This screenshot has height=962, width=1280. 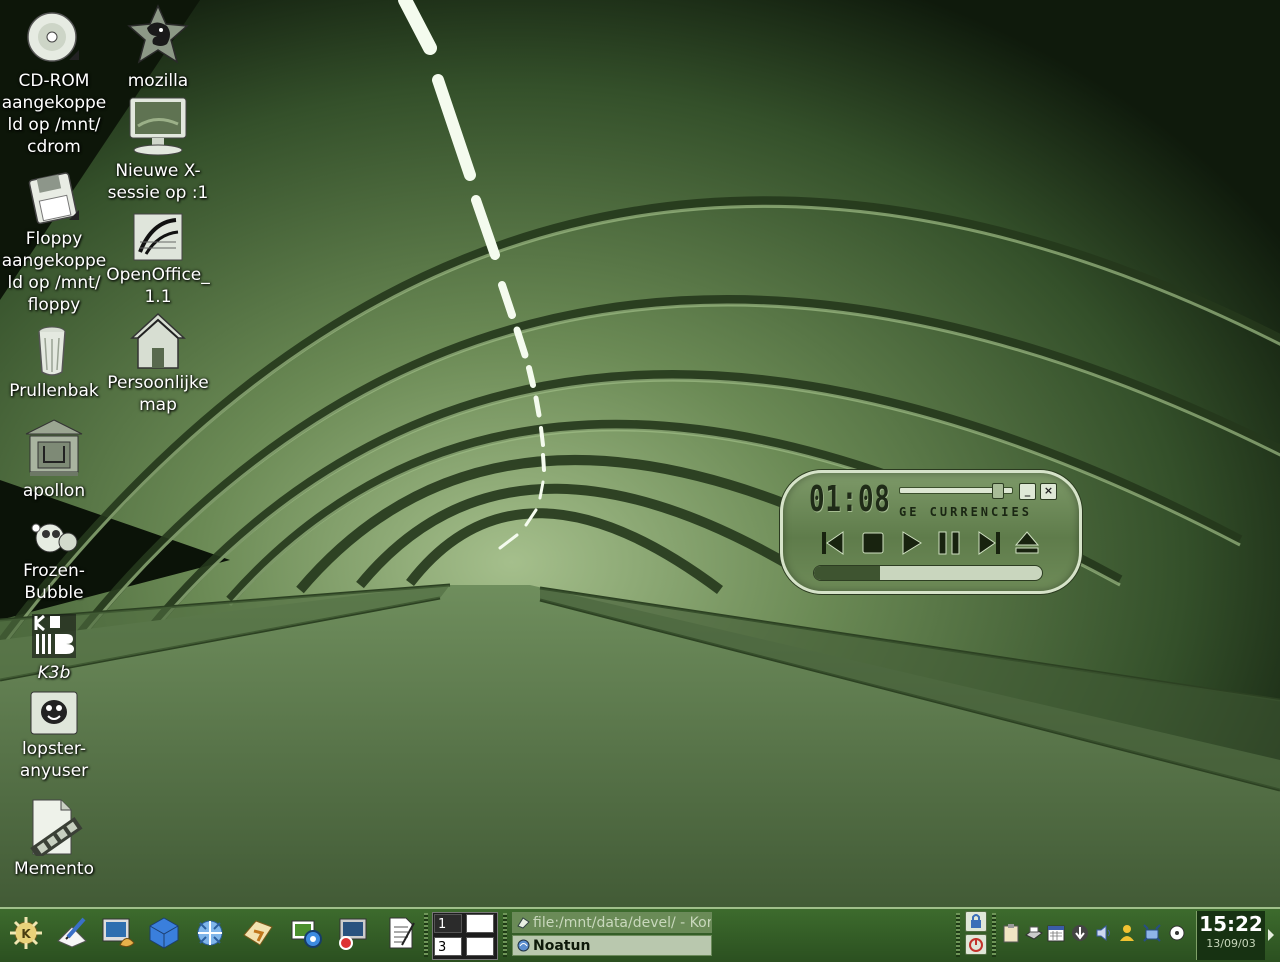 I want to click on panel-hide-arrow-icon, so click(x=1271, y=935).